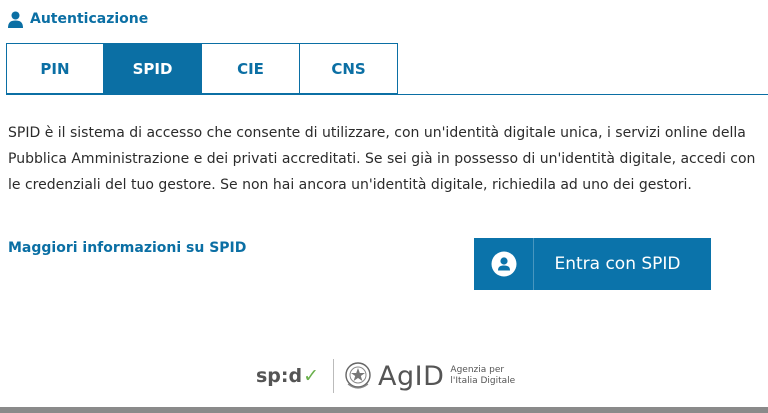  What do you see at coordinates (279, 376) in the screenshot?
I see `spid-logo-text: sp:d` at bounding box center [279, 376].